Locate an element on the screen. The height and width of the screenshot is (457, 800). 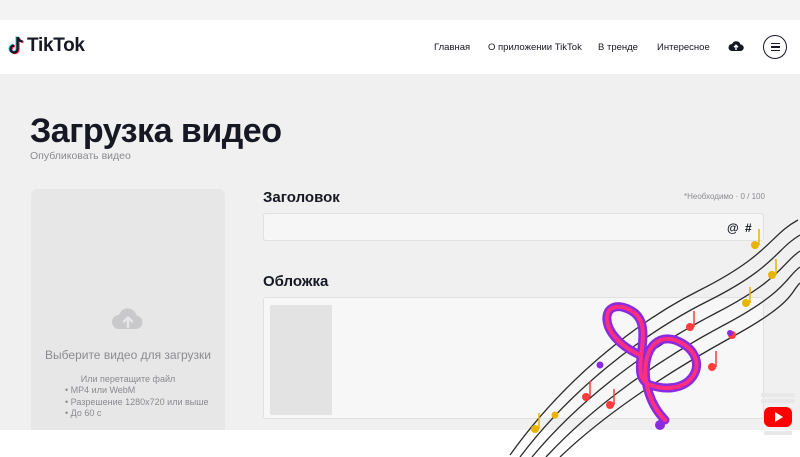
page-subtitle: Опубликовать видео is located at coordinates (80, 156).